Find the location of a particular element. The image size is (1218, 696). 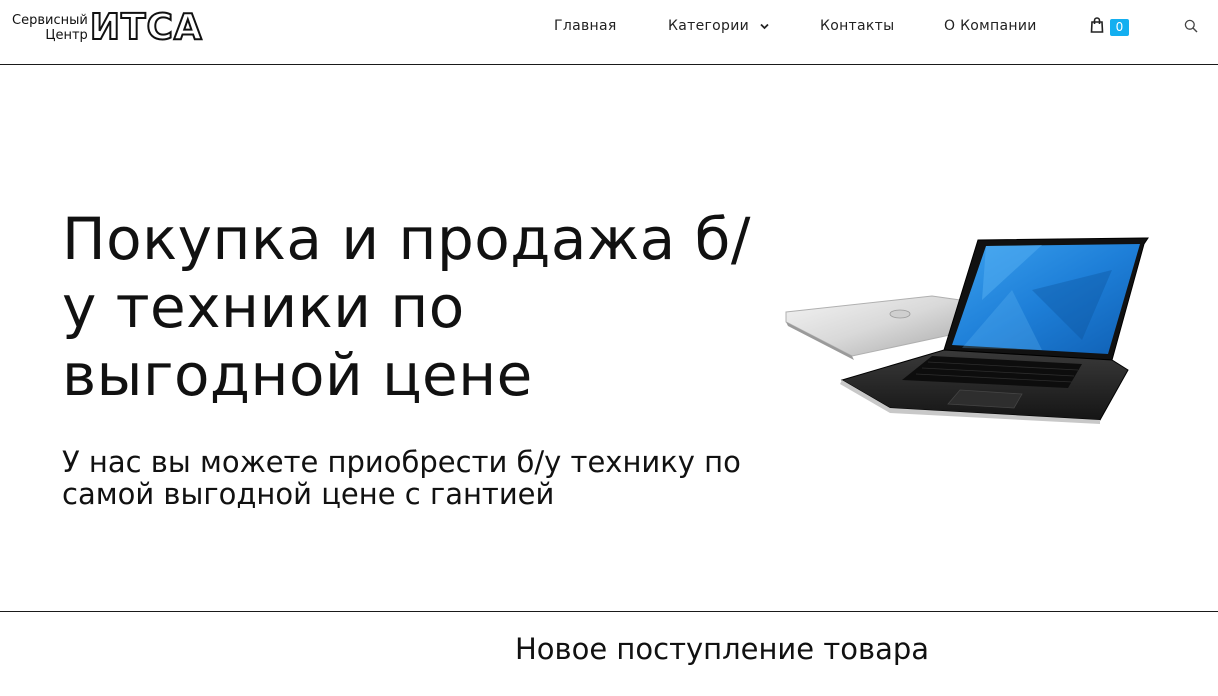

search-button is located at coordinates (1191, 27).